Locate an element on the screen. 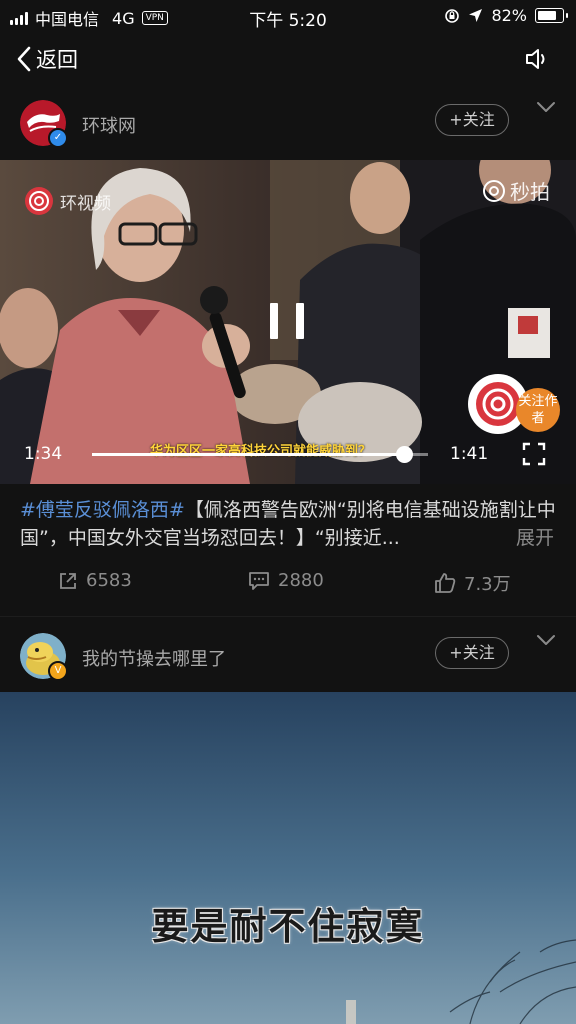 This screenshot has width=576, height=1024. video-subtitle: 华为区区一家高科技公司就能威胁到？ is located at coordinates (261, 451).